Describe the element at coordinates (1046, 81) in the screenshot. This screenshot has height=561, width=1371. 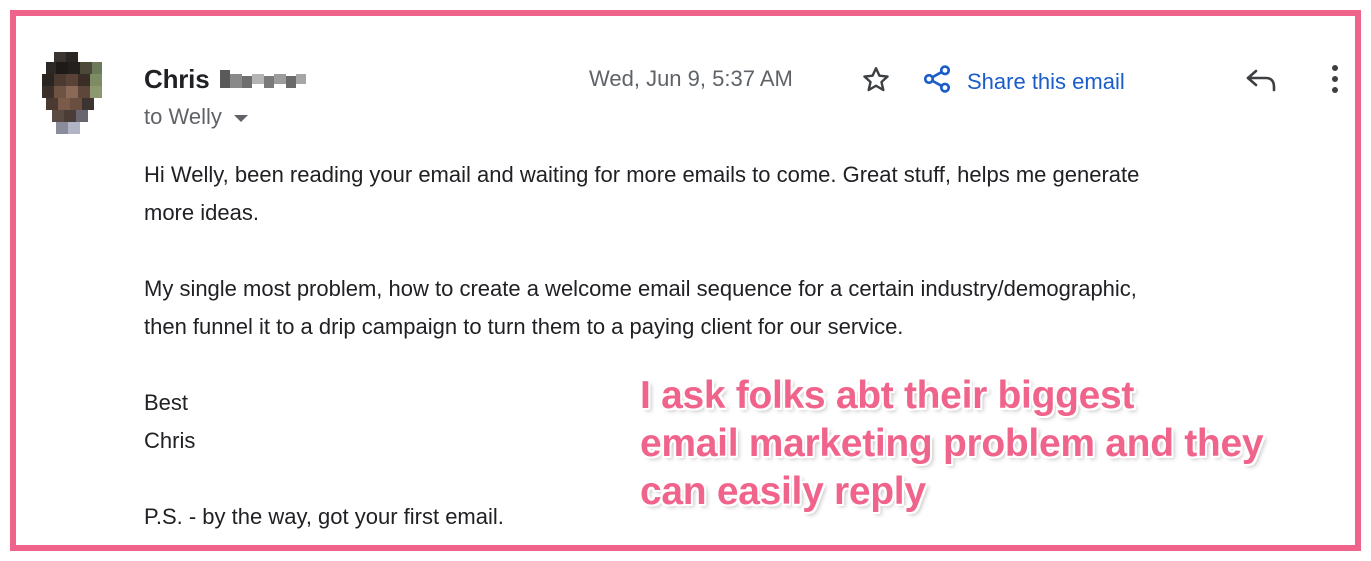
I see `share-label: Share this email` at that location.